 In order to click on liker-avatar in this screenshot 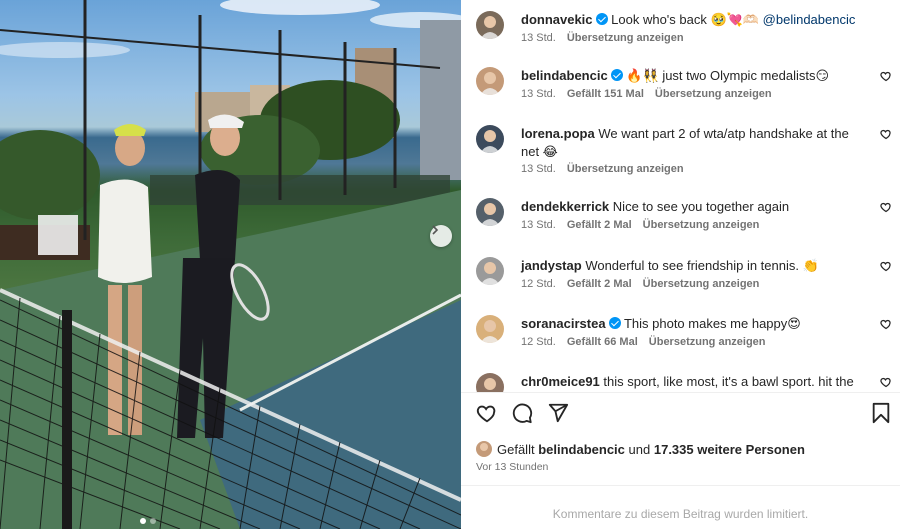, I will do `click(484, 449)`.